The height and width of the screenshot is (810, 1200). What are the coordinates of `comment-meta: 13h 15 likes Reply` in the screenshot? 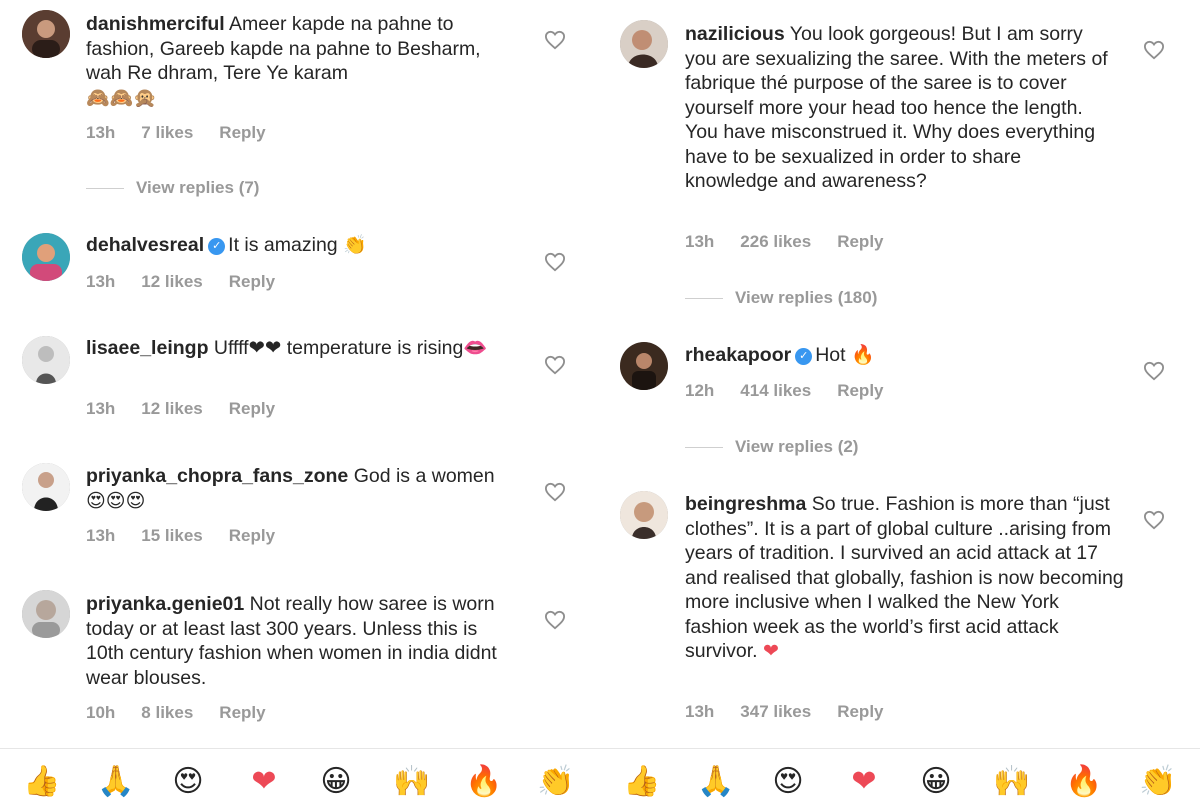 It's located at (193, 536).